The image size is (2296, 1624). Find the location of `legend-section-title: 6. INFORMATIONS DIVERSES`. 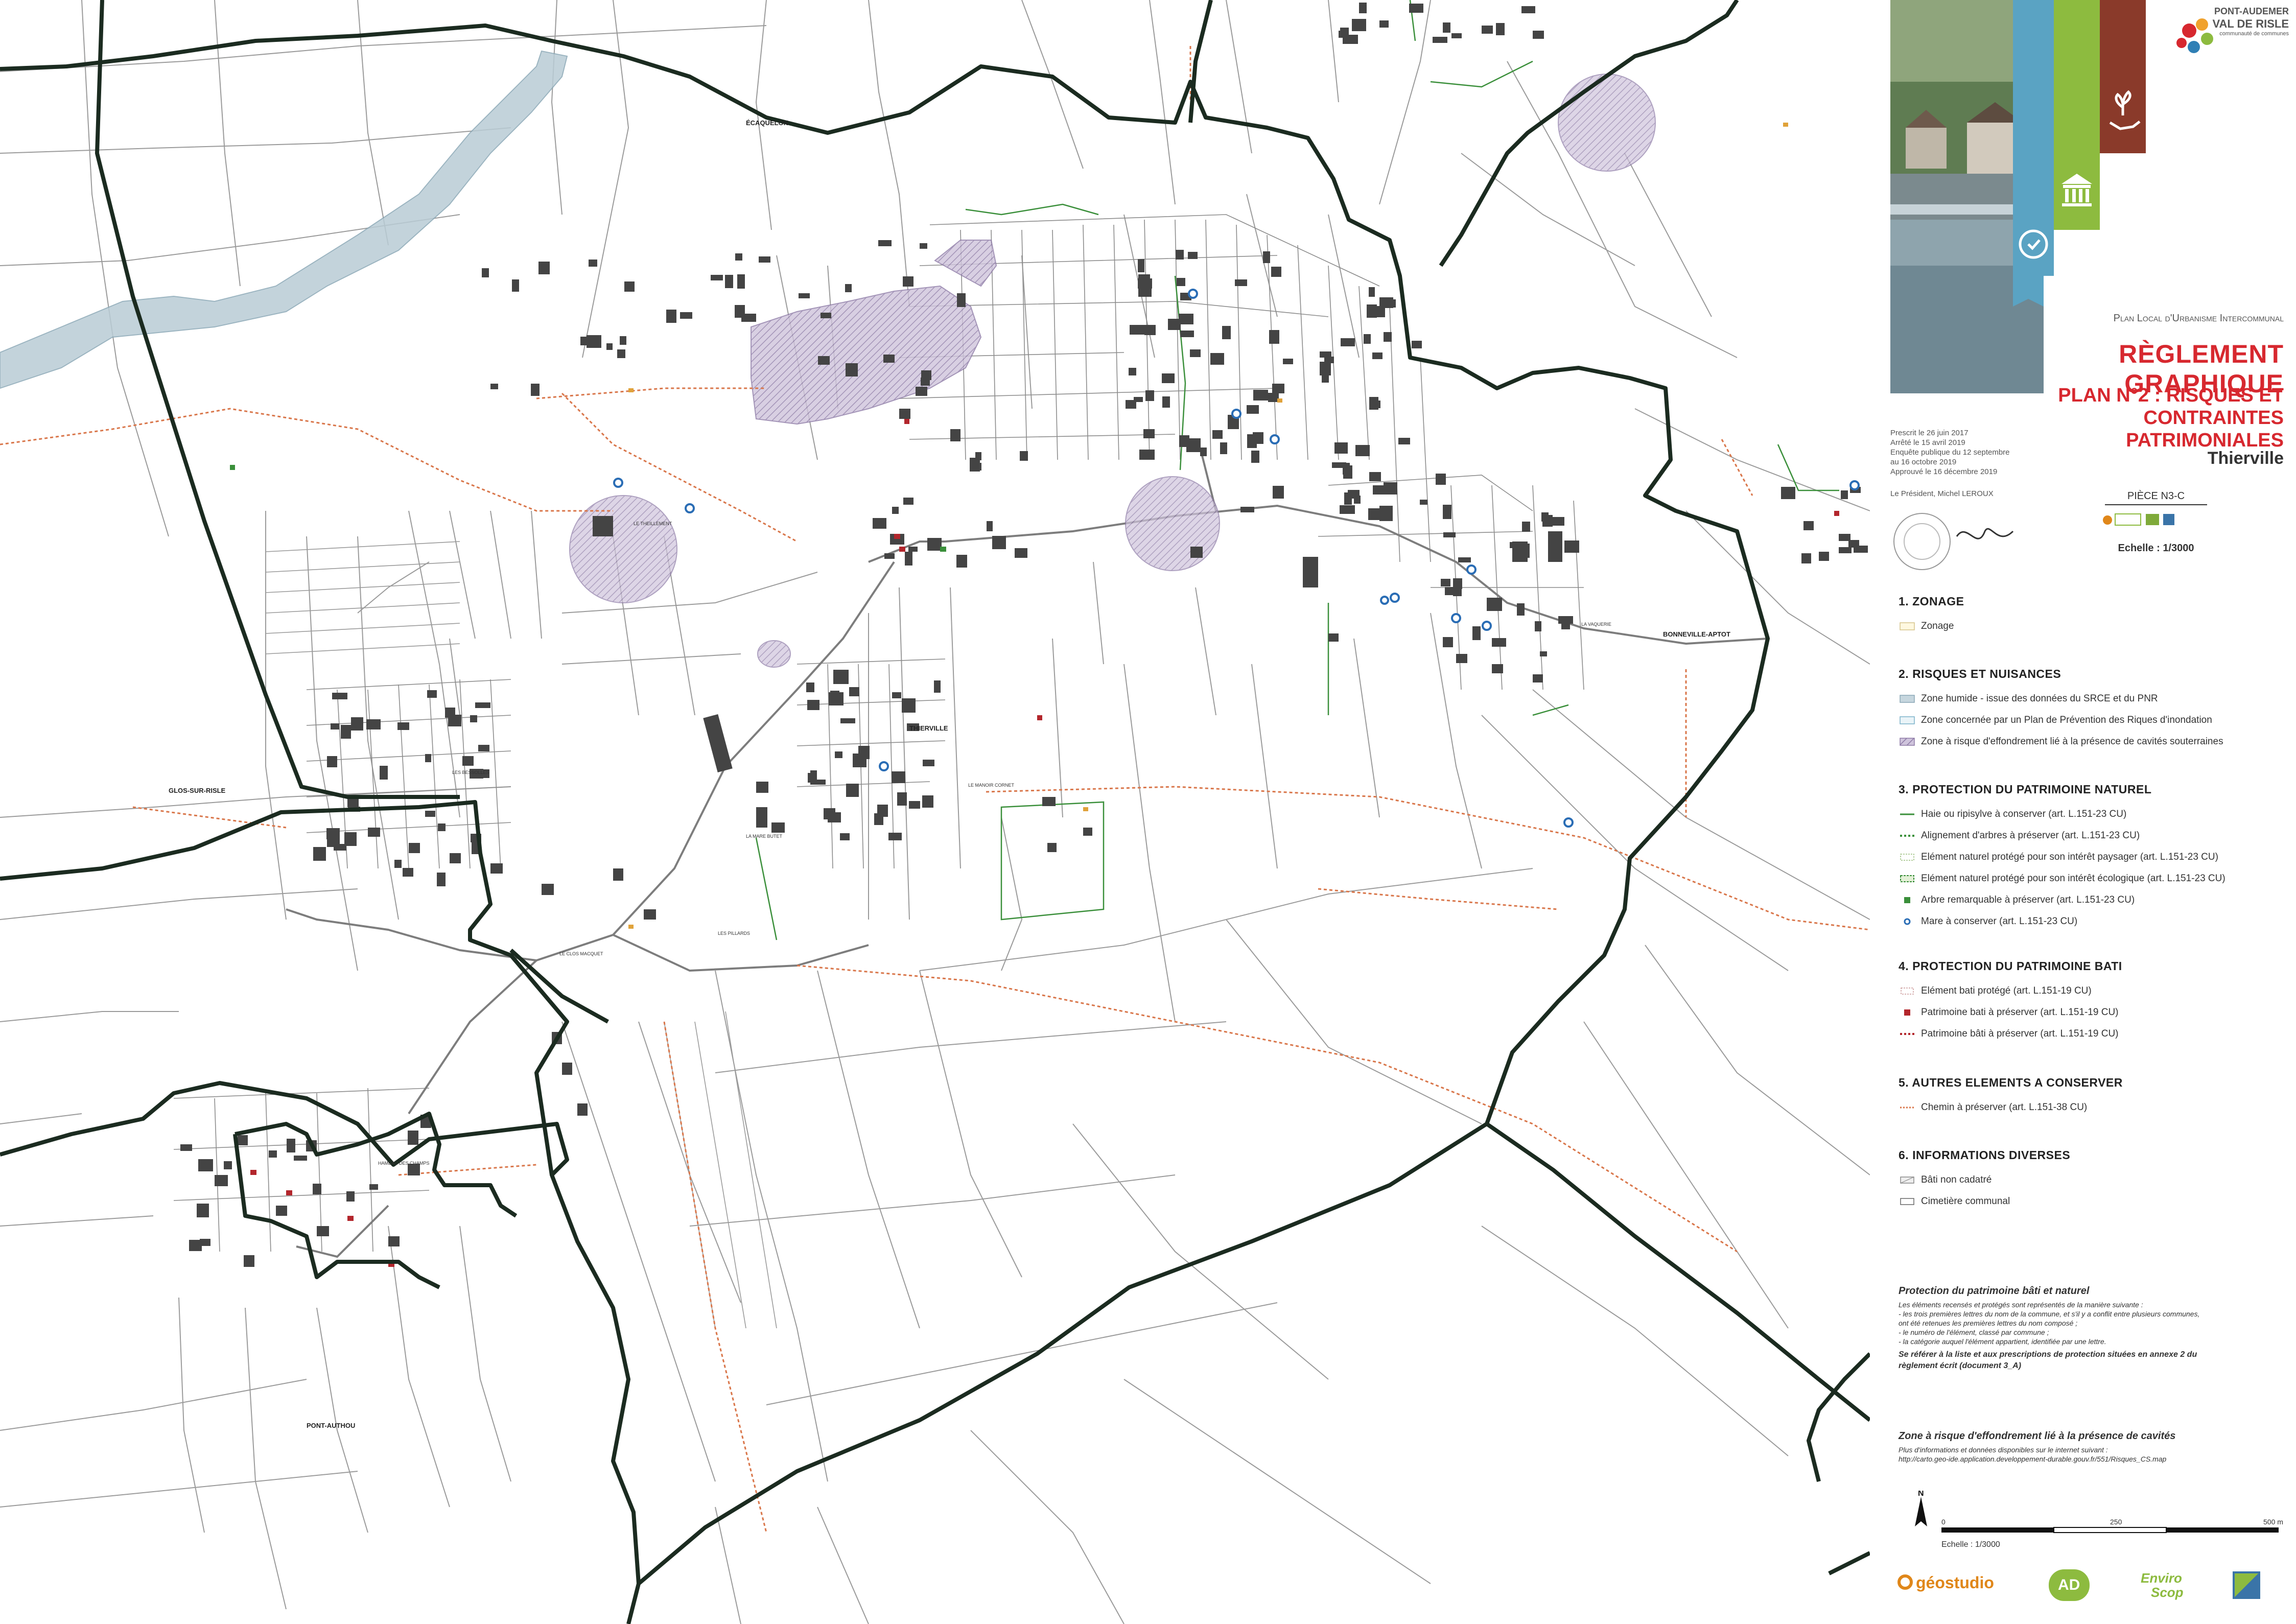

legend-section-title: 6. INFORMATIONS DIVERSES is located at coordinates (1985, 1155).